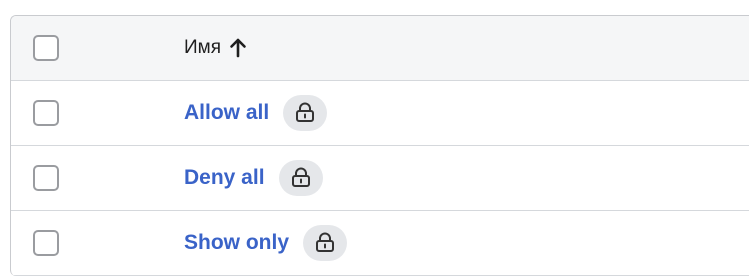 This screenshot has height=276, width=749. What do you see at coordinates (46, 48) in the screenshot?
I see `select-all-checkbox` at bounding box center [46, 48].